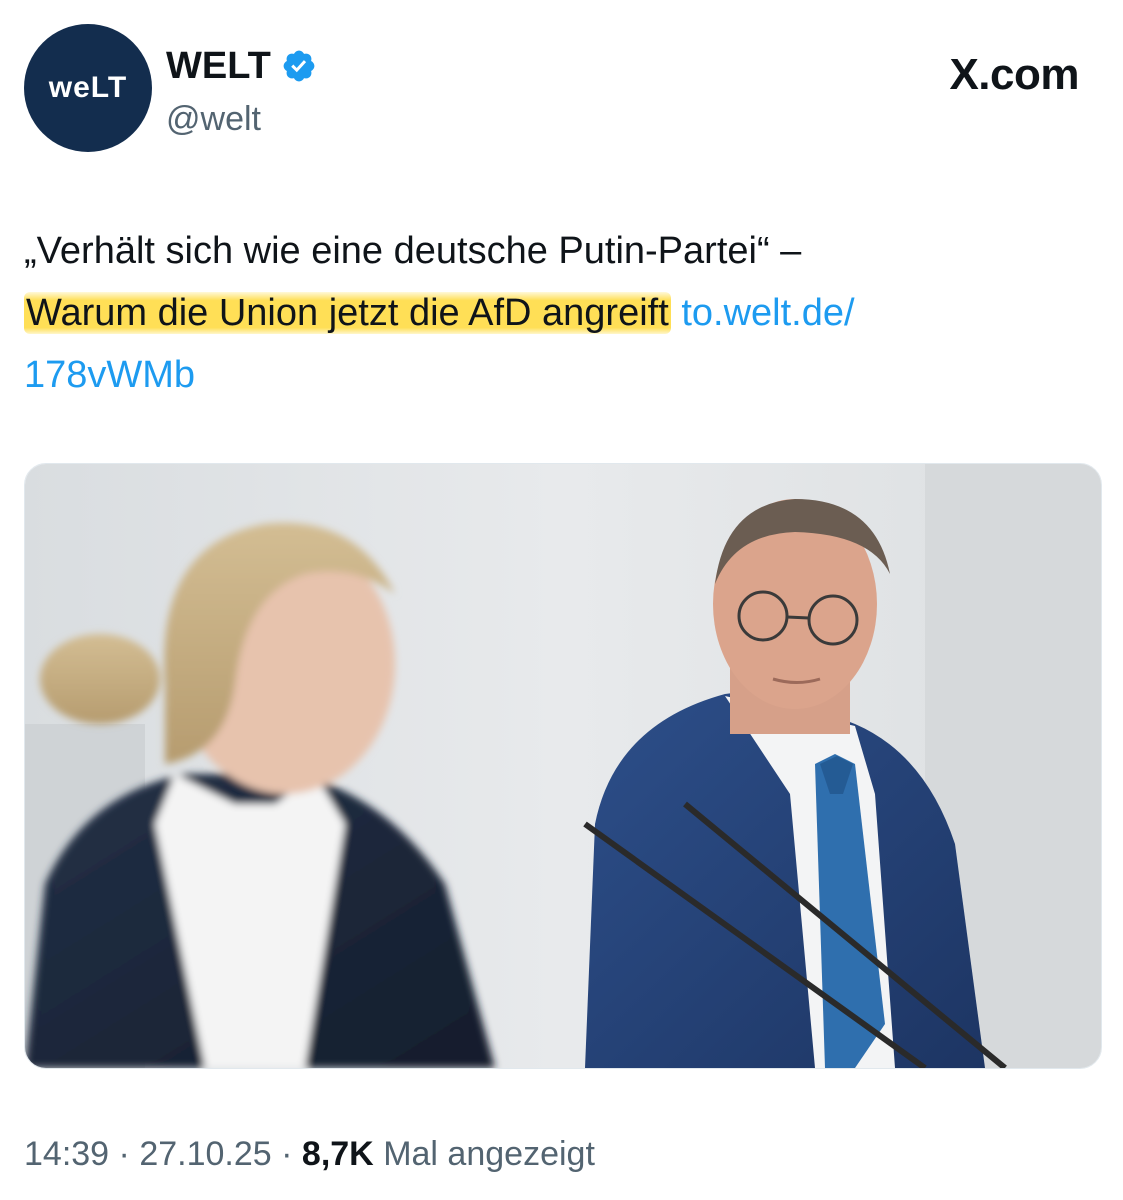 This screenshot has height=1200, width=1123. Describe the element at coordinates (768, 313) in the screenshot. I see `tweet-link-part1: to.welt.de/` at that location.